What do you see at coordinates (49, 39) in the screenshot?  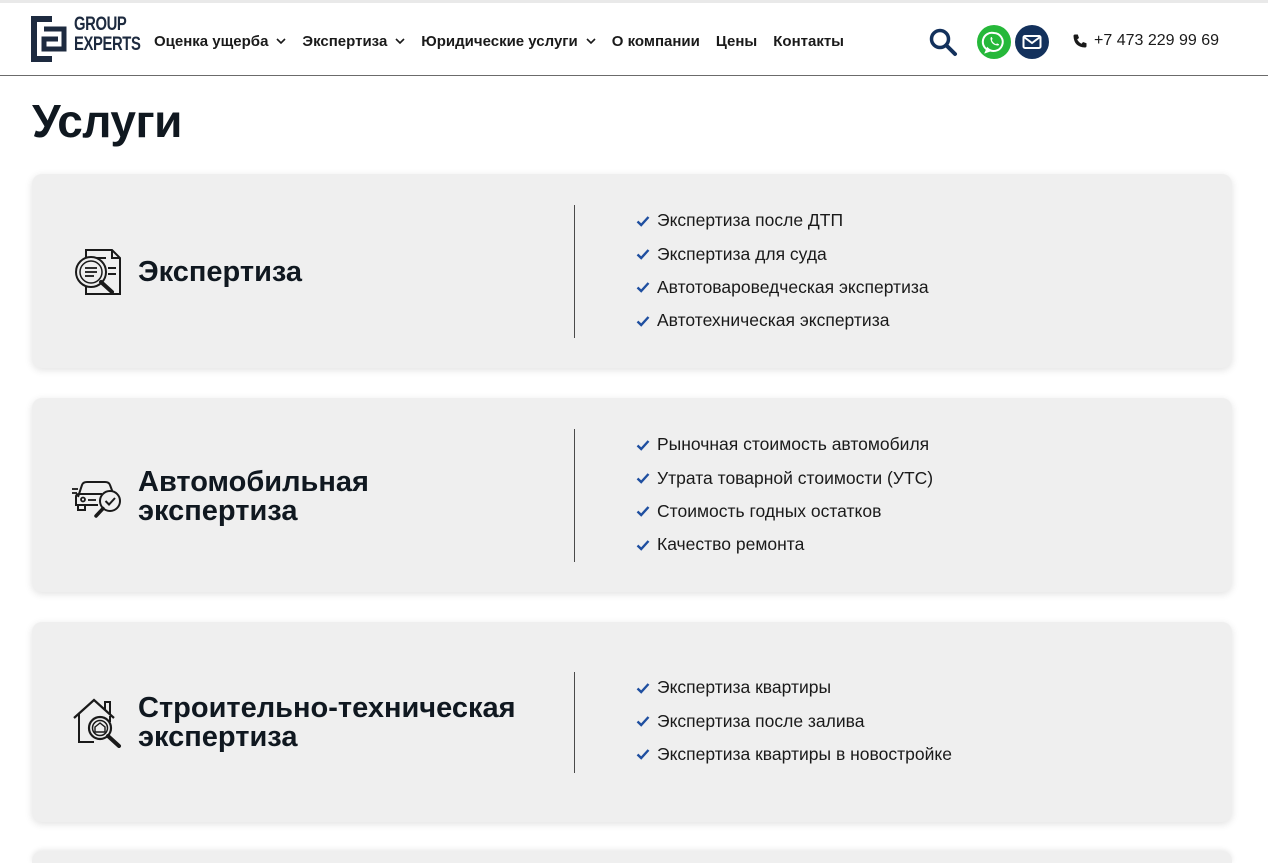 I see `logo-mark-icon` at bounding box center [49, 39].